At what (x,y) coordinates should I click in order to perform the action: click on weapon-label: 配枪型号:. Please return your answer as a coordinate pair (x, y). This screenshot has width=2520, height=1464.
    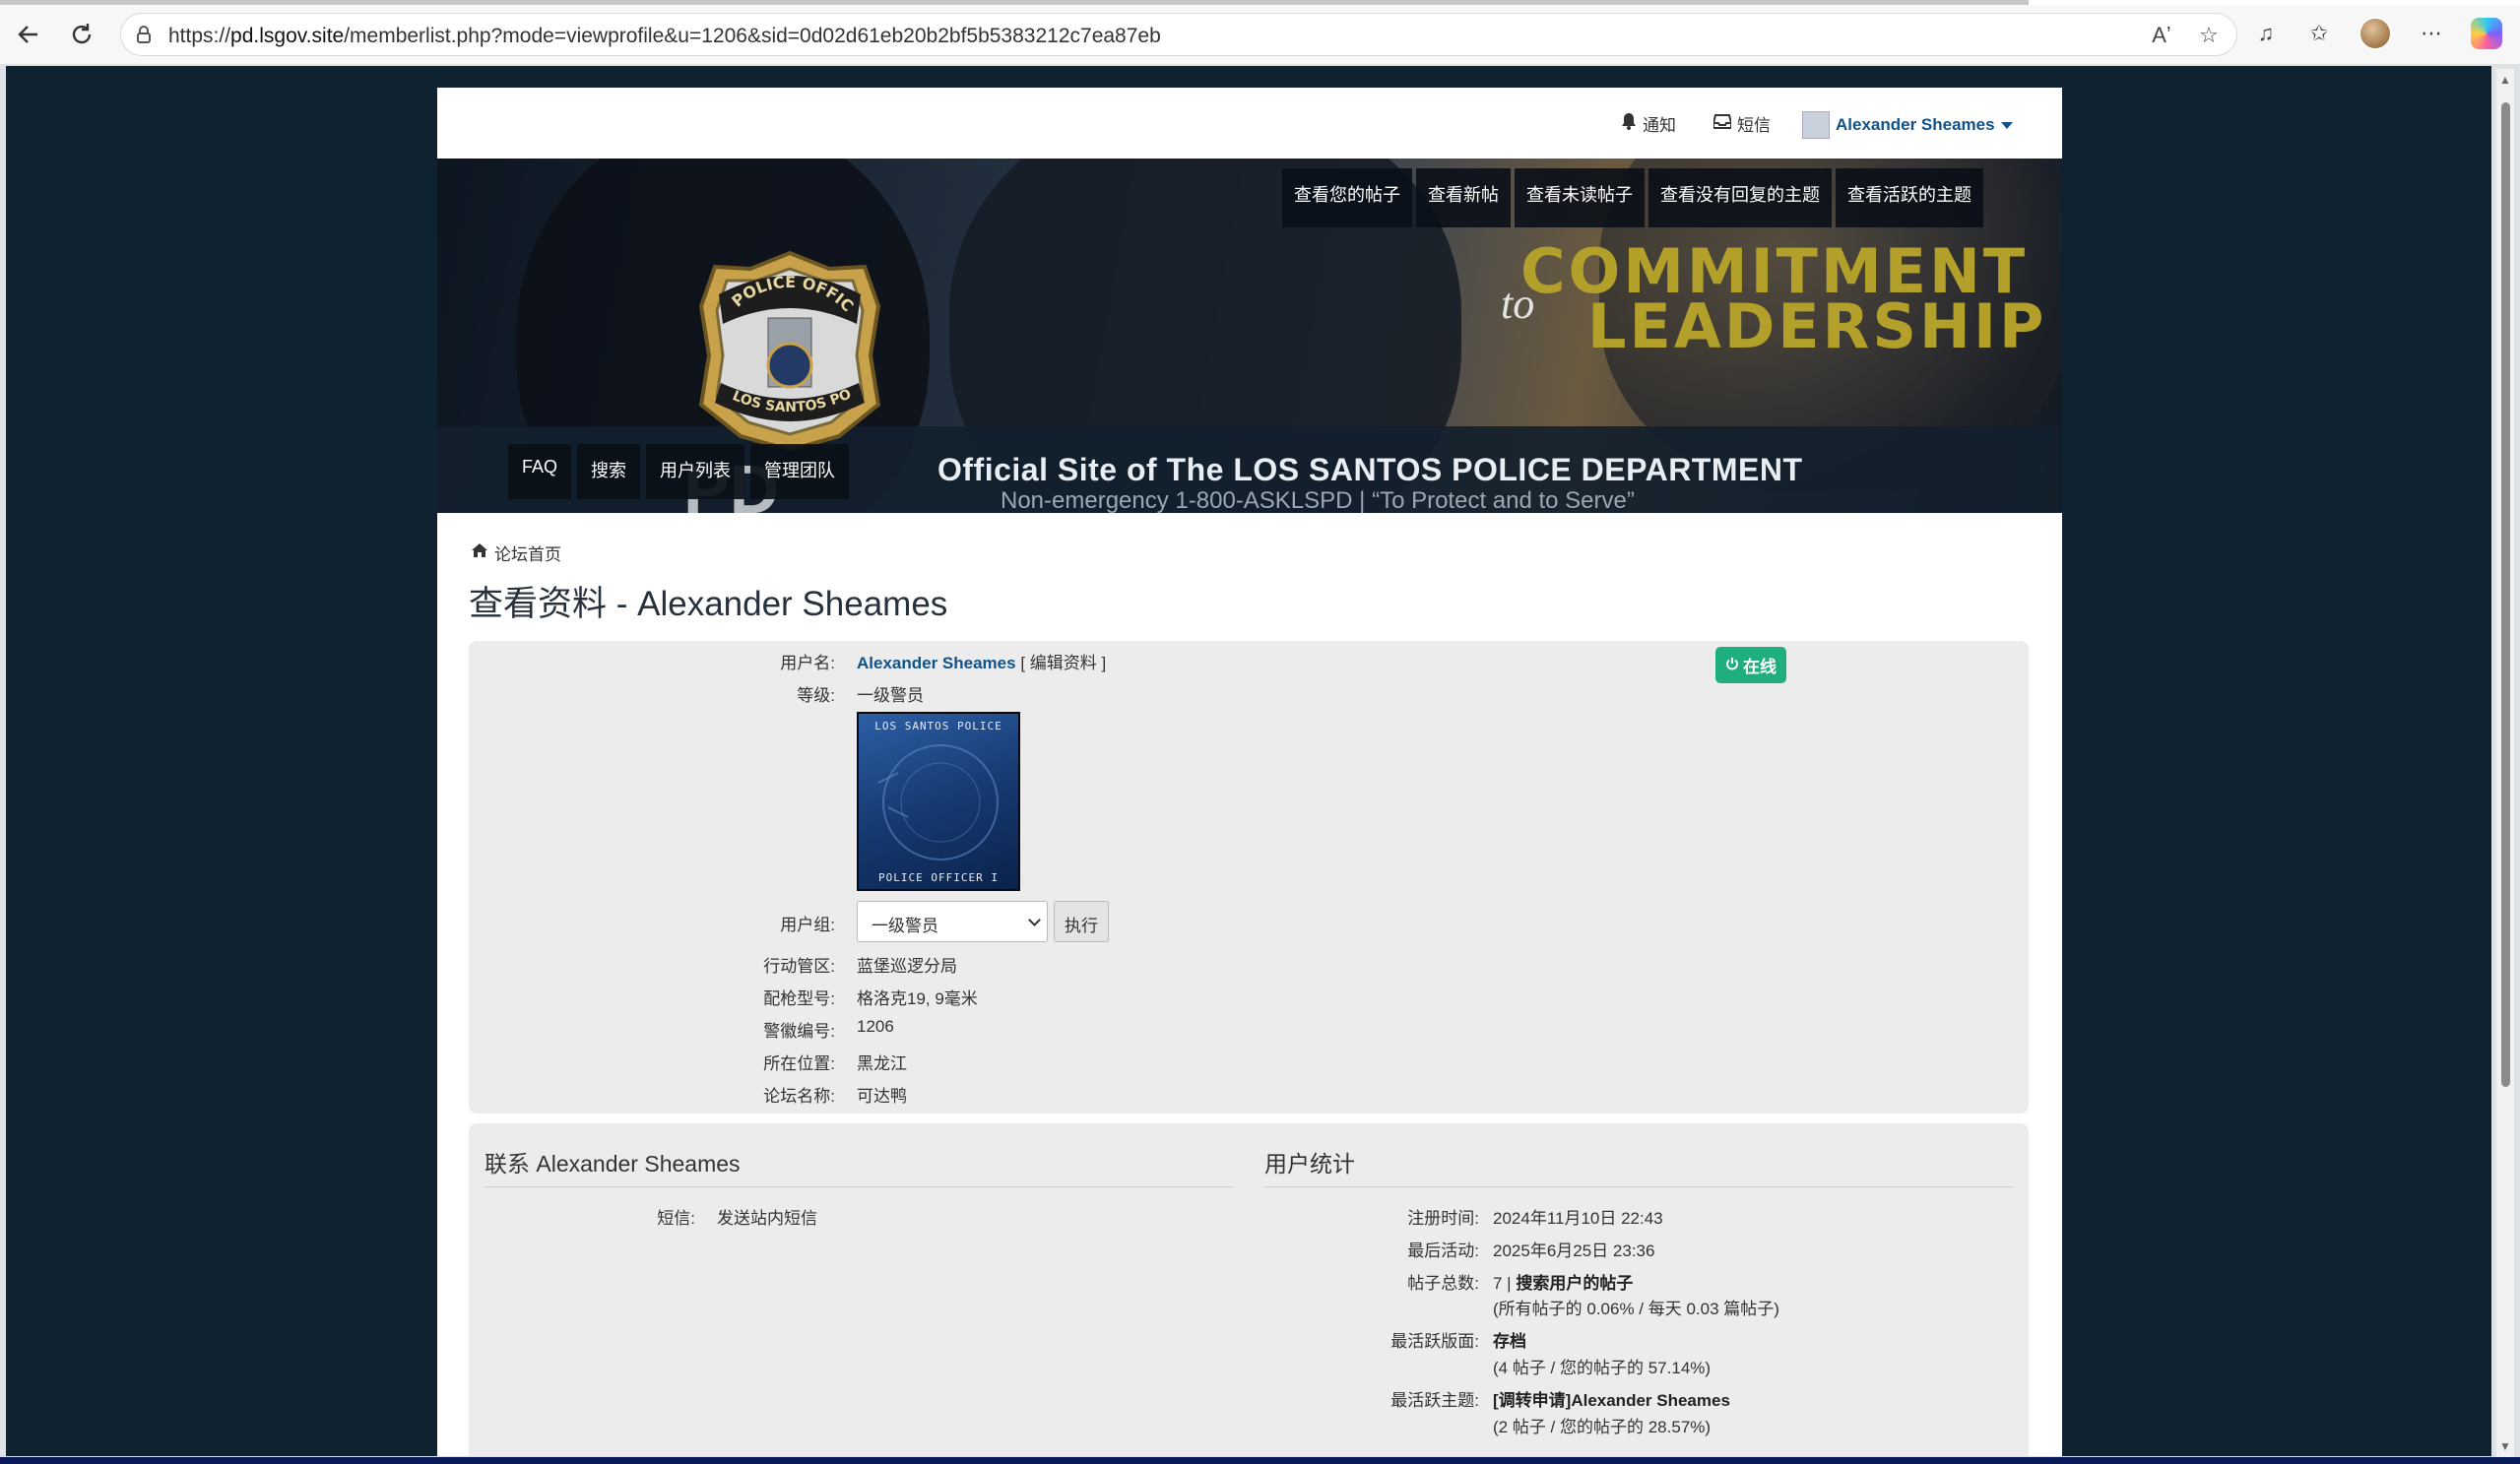
    Looking at the image, I should click on (799, 999).